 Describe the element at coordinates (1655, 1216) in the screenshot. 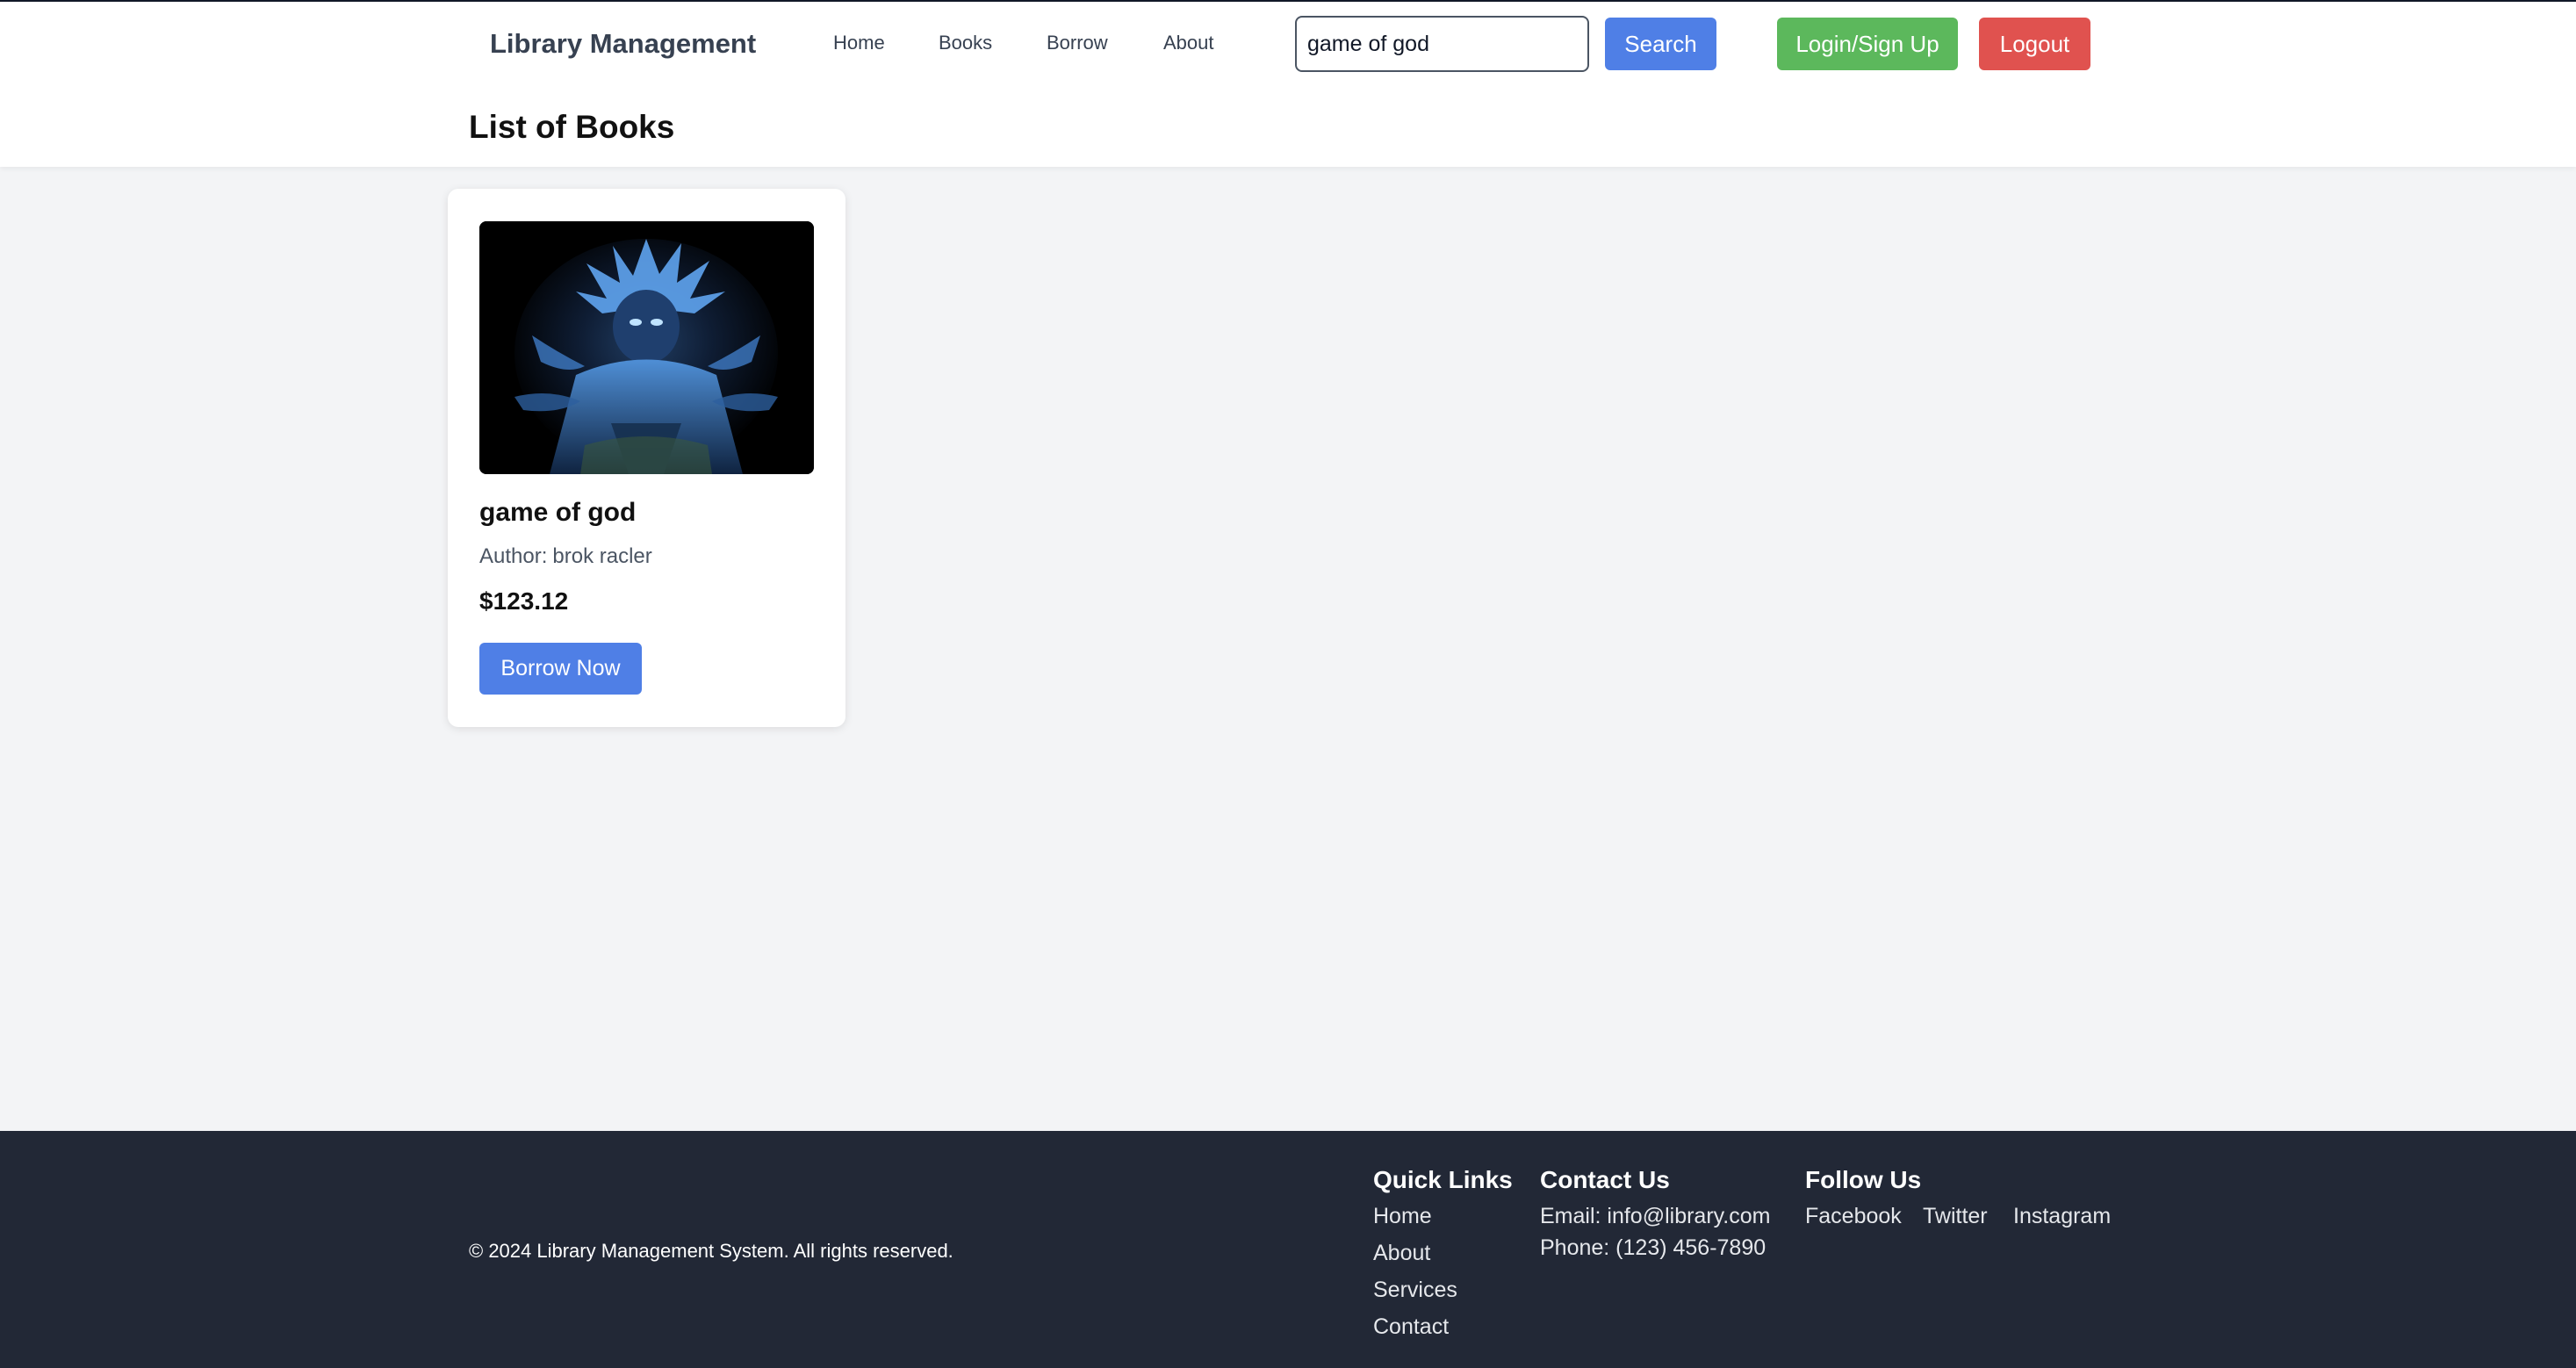

I see `contact-email: Email: info@library.com` at that location.